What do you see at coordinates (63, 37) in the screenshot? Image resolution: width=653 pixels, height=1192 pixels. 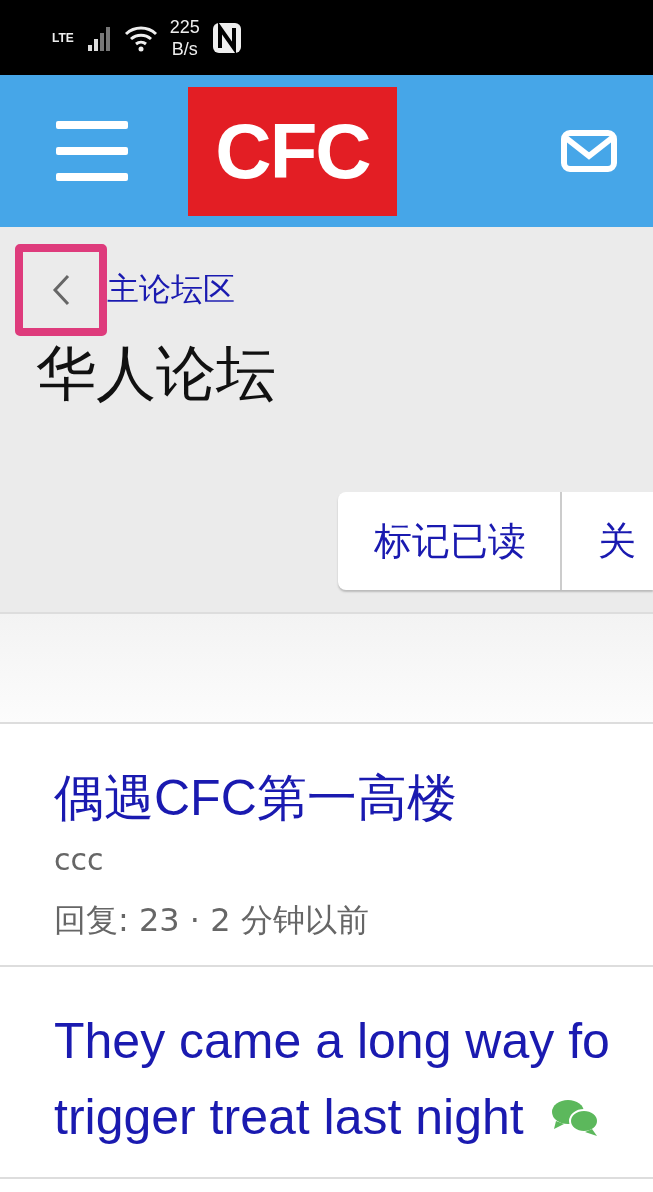 I see `network-type: LTE` at bounding box center [63, 37].